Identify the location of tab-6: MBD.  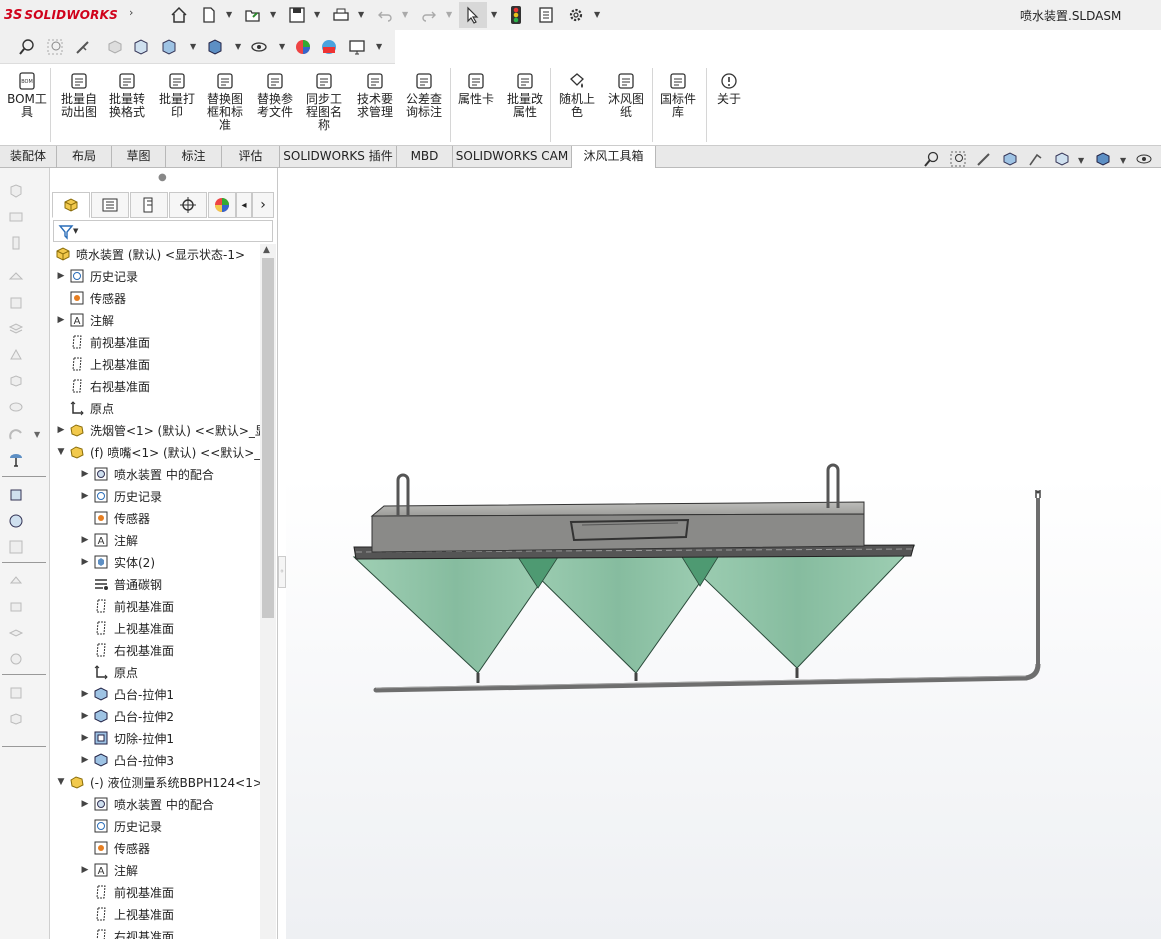
(425, 157).